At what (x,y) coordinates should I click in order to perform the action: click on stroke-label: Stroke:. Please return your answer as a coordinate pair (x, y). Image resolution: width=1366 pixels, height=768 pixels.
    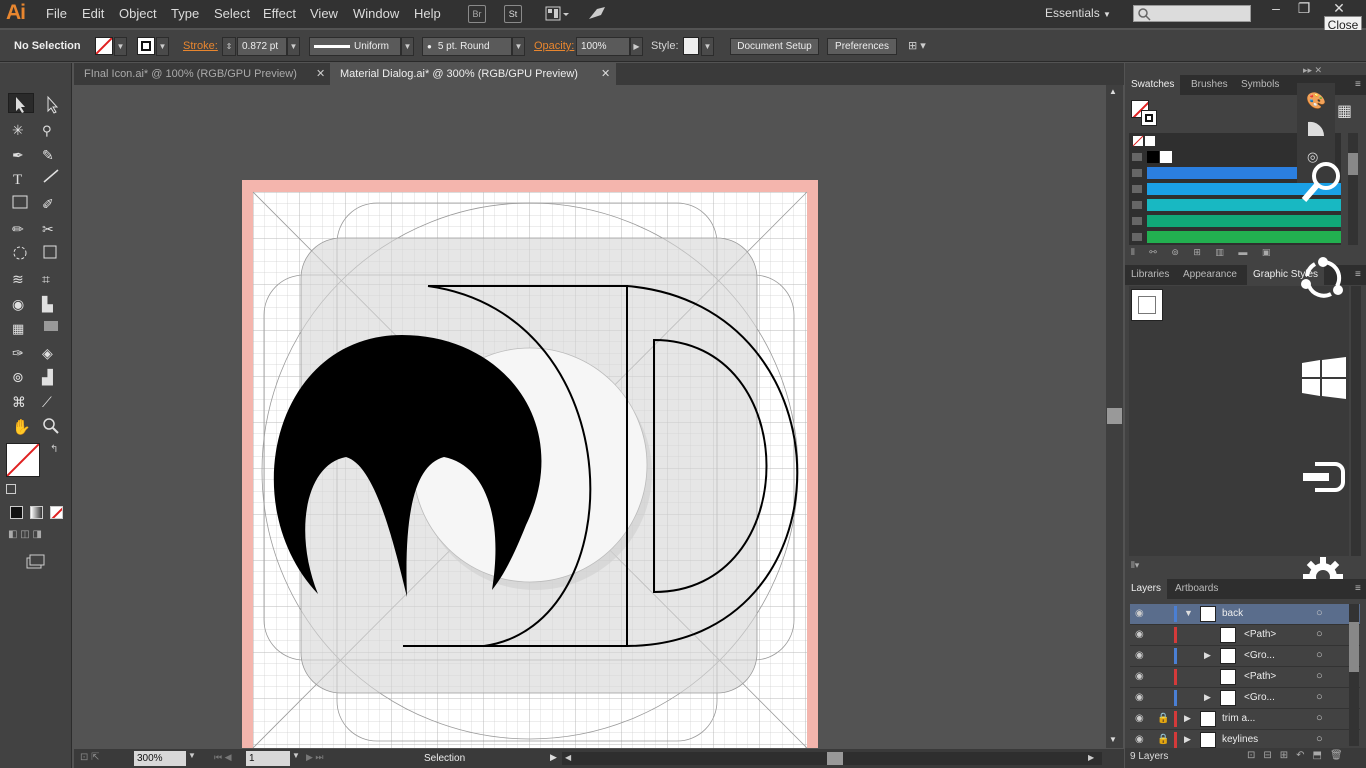
    Looking at the image, I should click on (200, 46).